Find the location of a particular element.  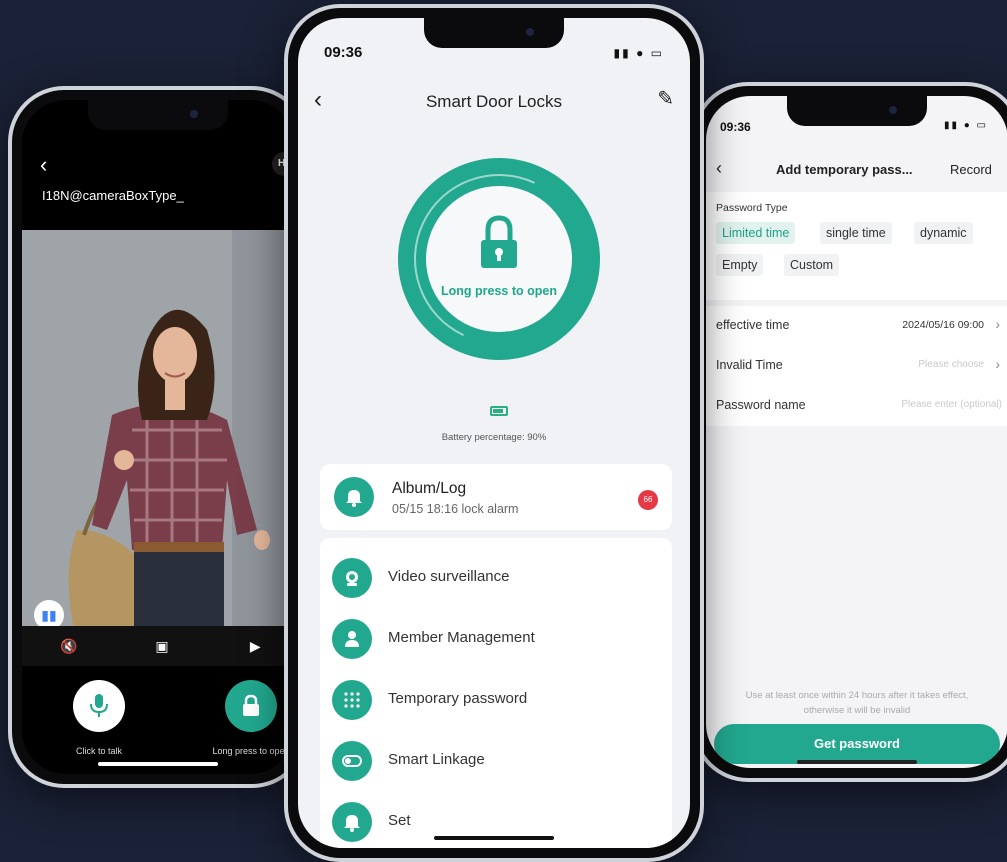

type-chip-empty: Empty is located at coordinates (740, 265).